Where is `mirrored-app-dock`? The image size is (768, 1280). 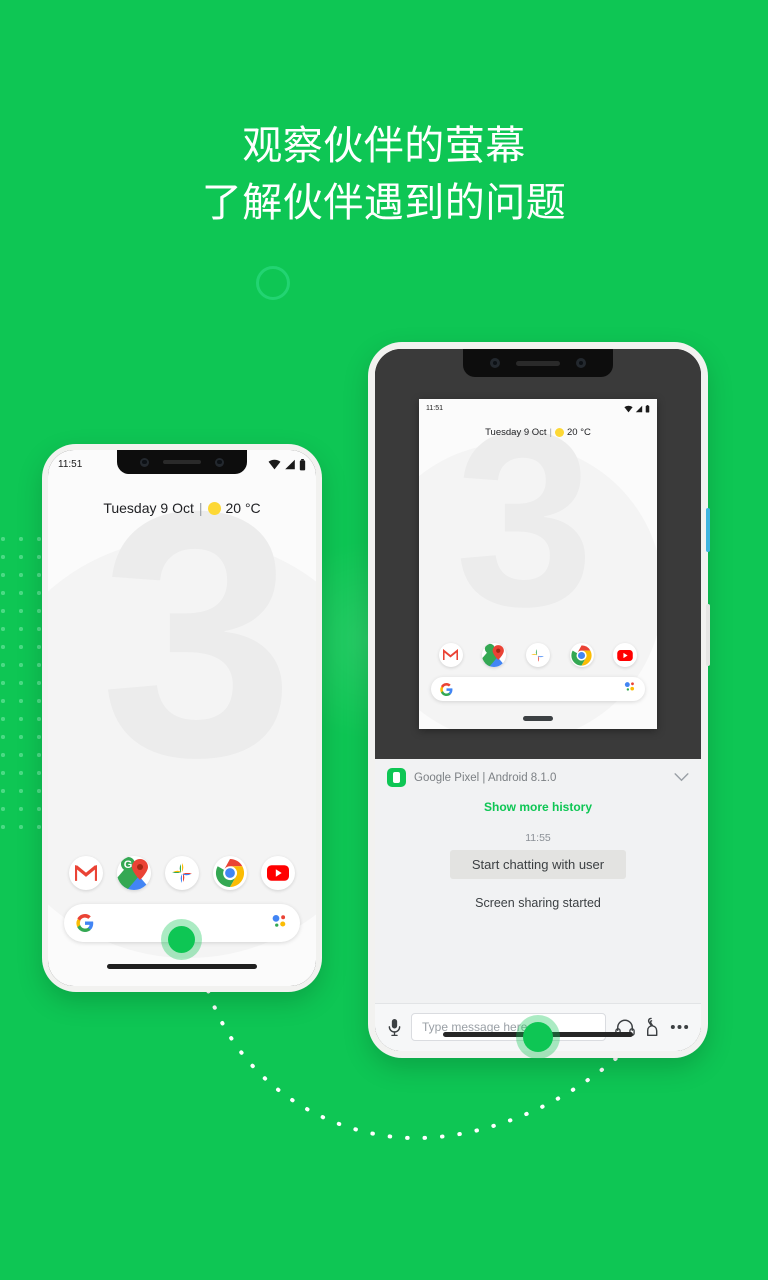 mirrored-app-dock is located at coordinates (538, 655).